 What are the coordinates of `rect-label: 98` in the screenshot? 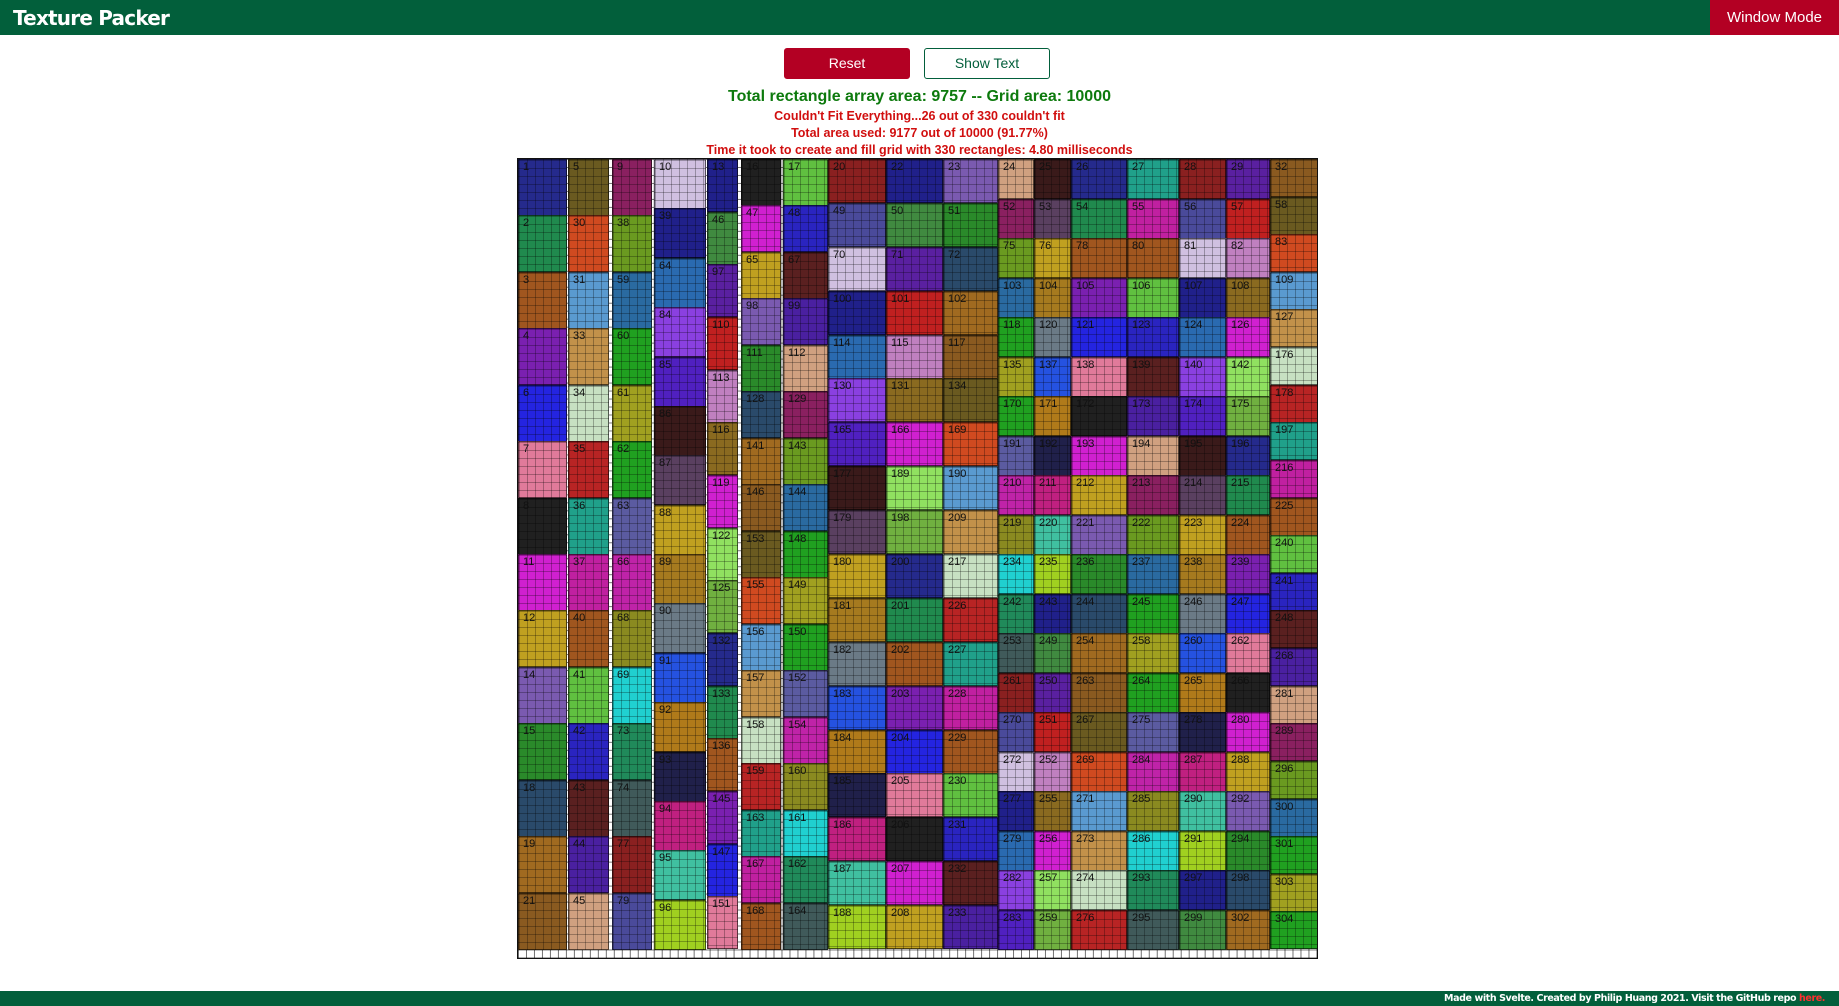 It's located at (752, 306).